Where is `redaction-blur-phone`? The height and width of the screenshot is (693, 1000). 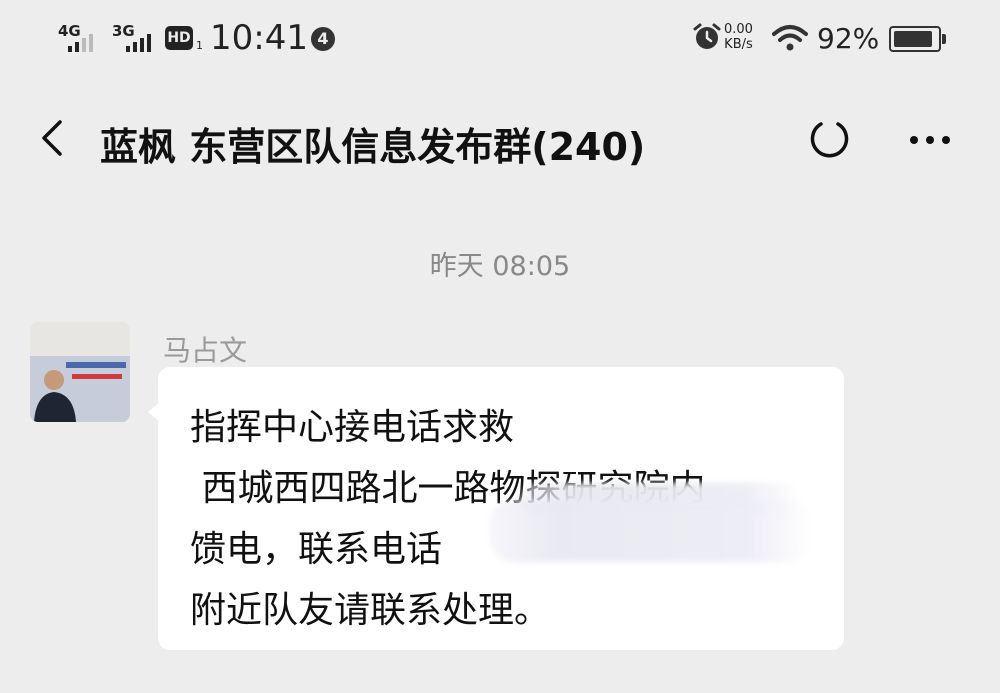 redaction-blur-phone is located at coordinates (651, 531).